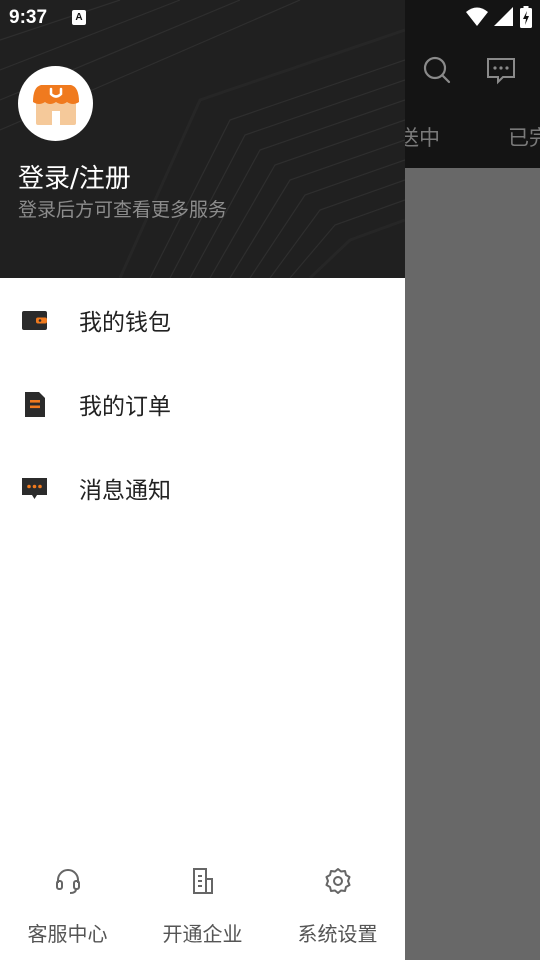 The image size is (540, 960). What do you see at coordinates (34, 488) in the screenshot?
I see `message-icon` at bounding box center [34, 488].